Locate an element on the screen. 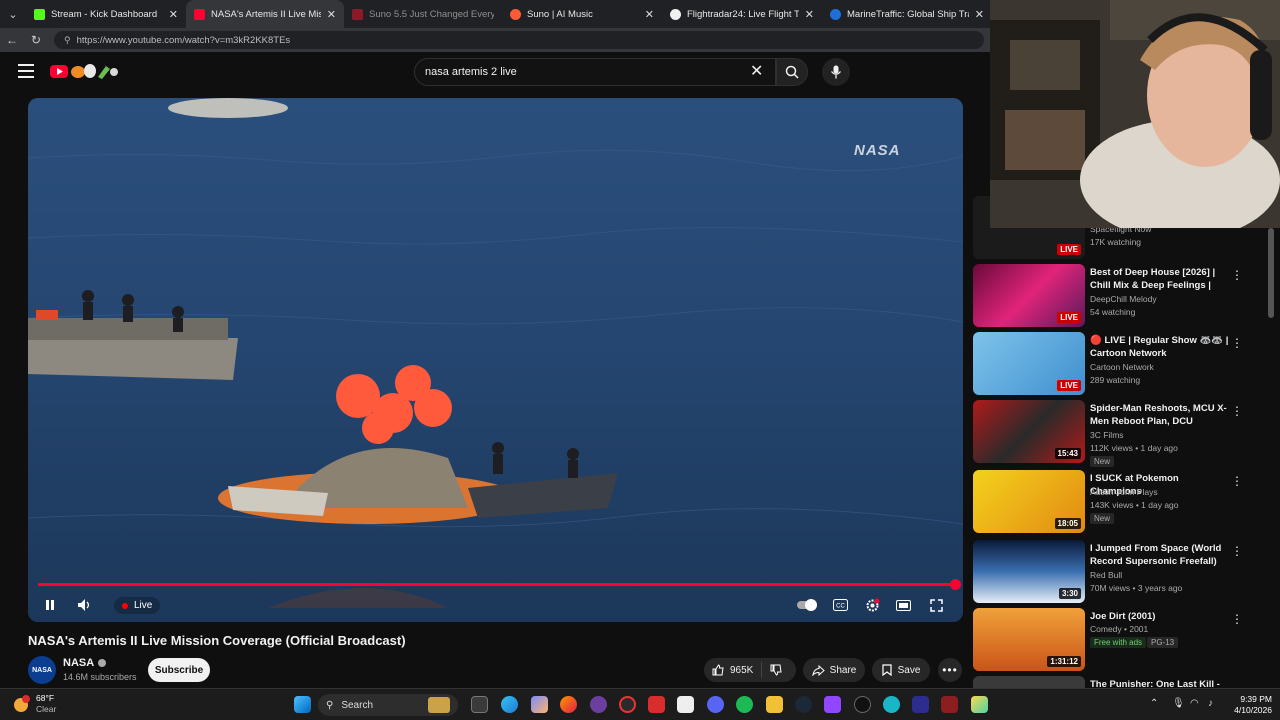 Image resolution: width=1280 pixels, height=720 pixels. file-explorer-icon is located at coordinates (774, 704).